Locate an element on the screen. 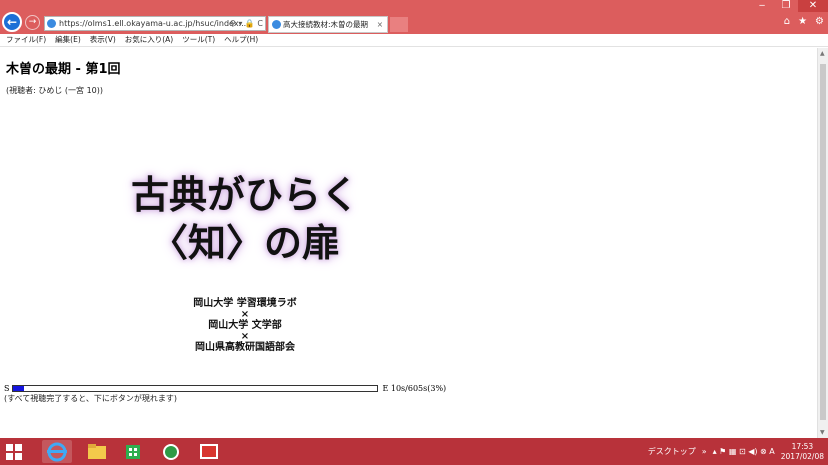 The image size is (828, 465). windows-taskbar: デスクトップ » ▴ ⚑ ▦ ⊡ ◀) ⊗ A 17:53 2017/02/08 is located at coordinates (414, 451).